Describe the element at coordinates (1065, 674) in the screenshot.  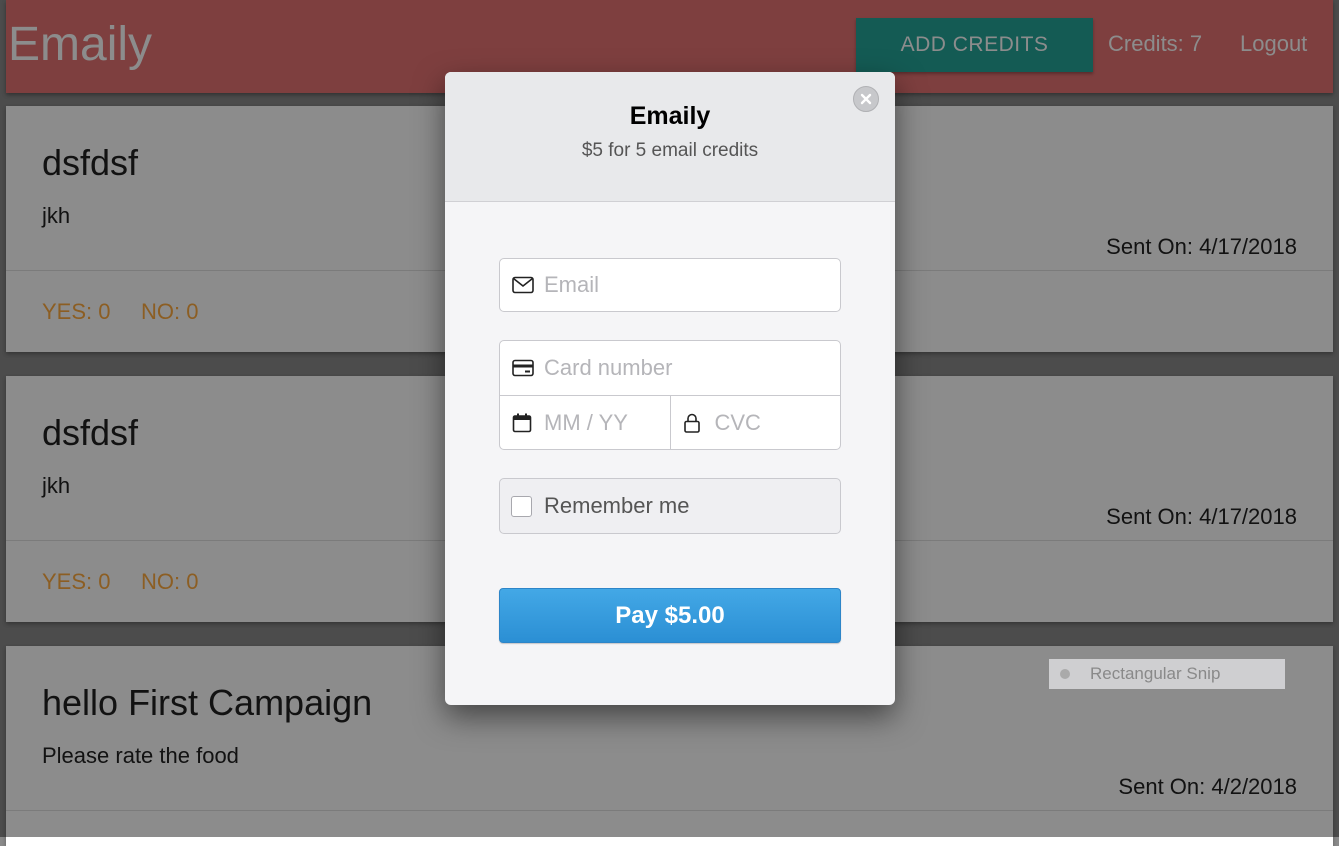
I see `snip-indicator-icon` at that location.